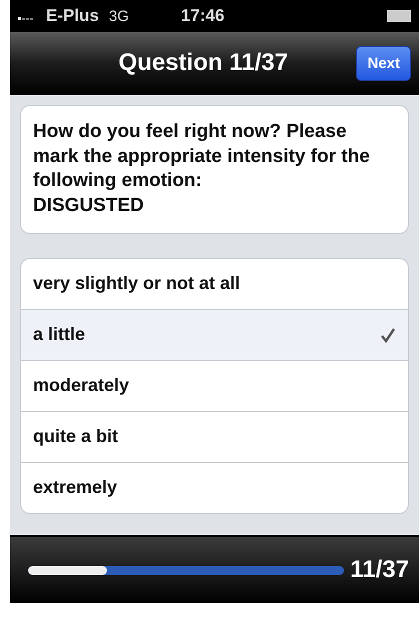  I want to click on option-row: very slightly or not at all, so click(214, 283).